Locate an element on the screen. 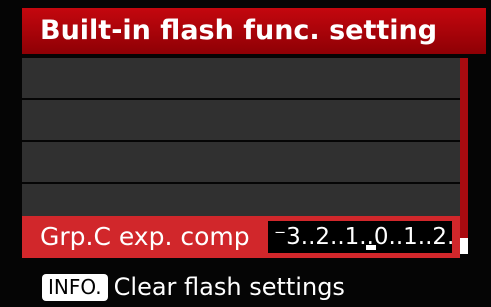  scrollbar is located at coordinates (464, 156).